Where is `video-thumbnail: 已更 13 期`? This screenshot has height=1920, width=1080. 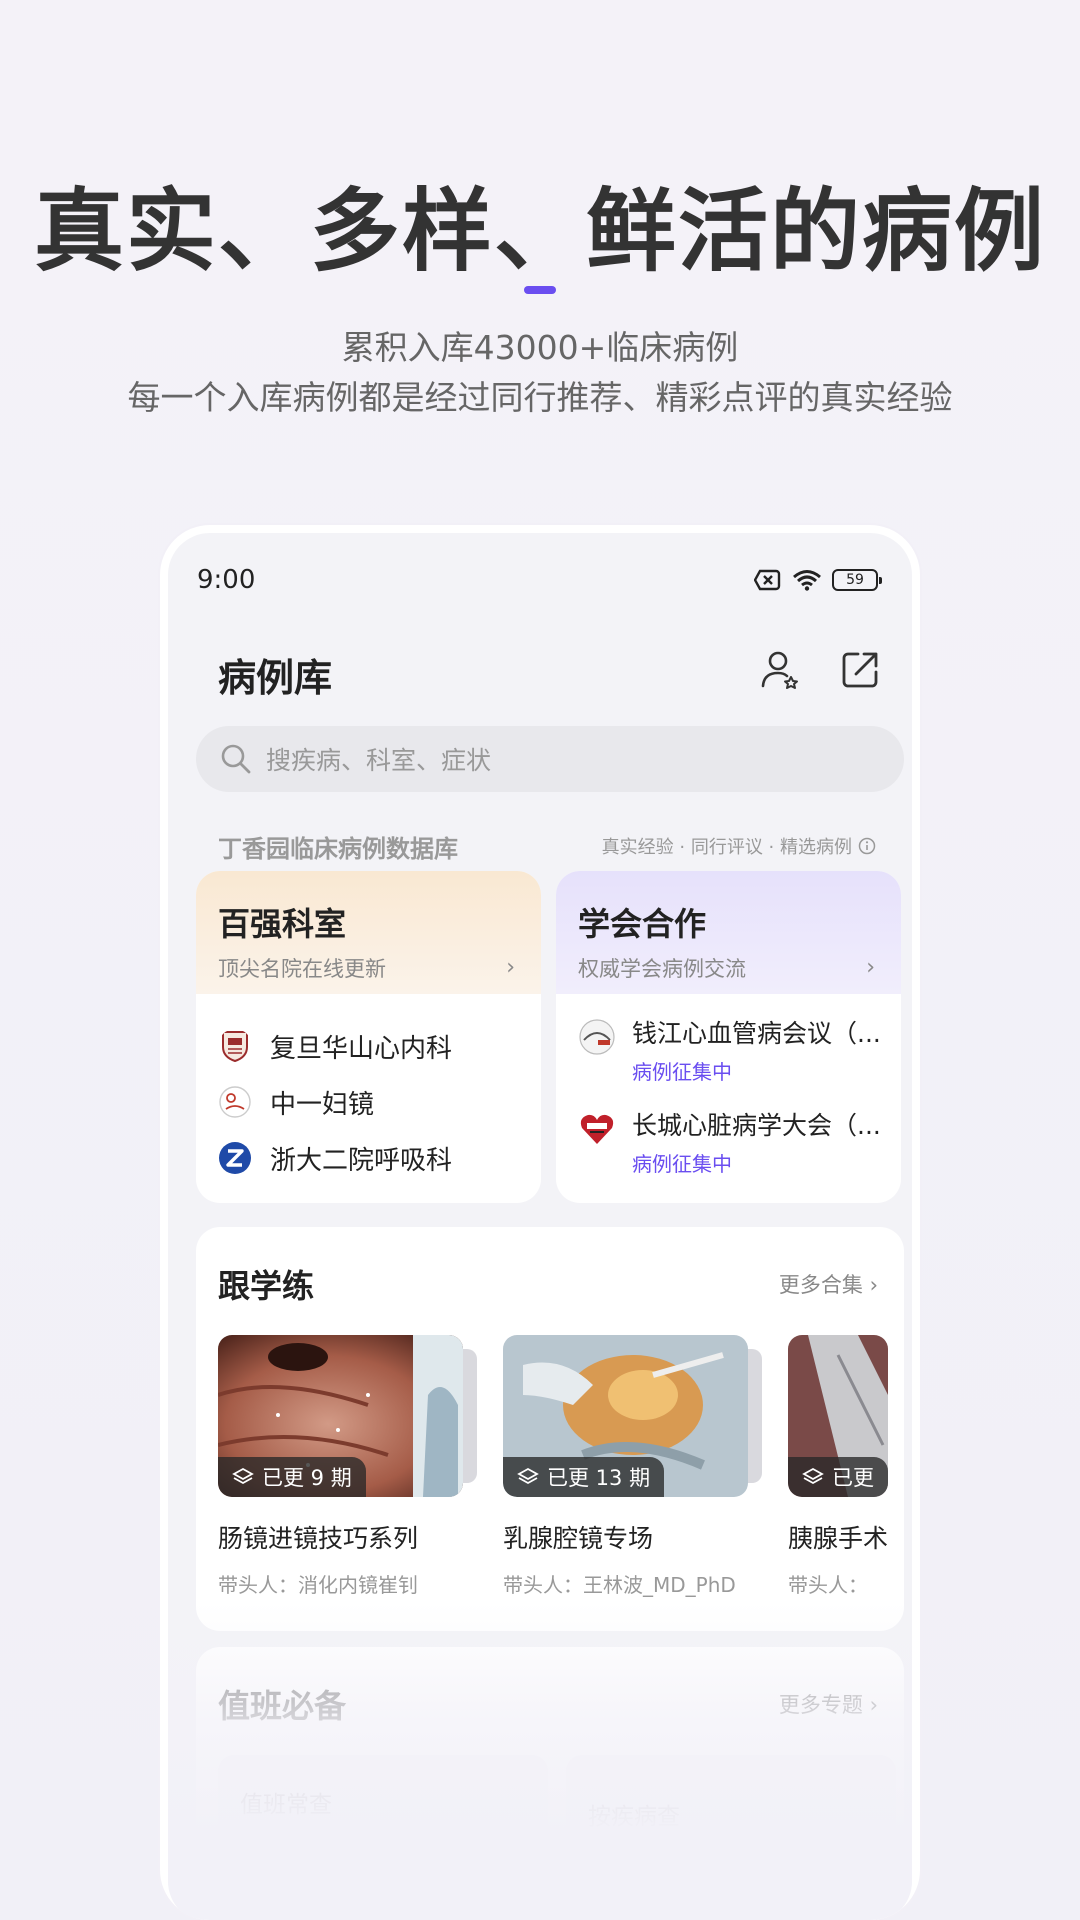
video-thumbnail: 已更 13 期 is located at coordinates (625, 1416).